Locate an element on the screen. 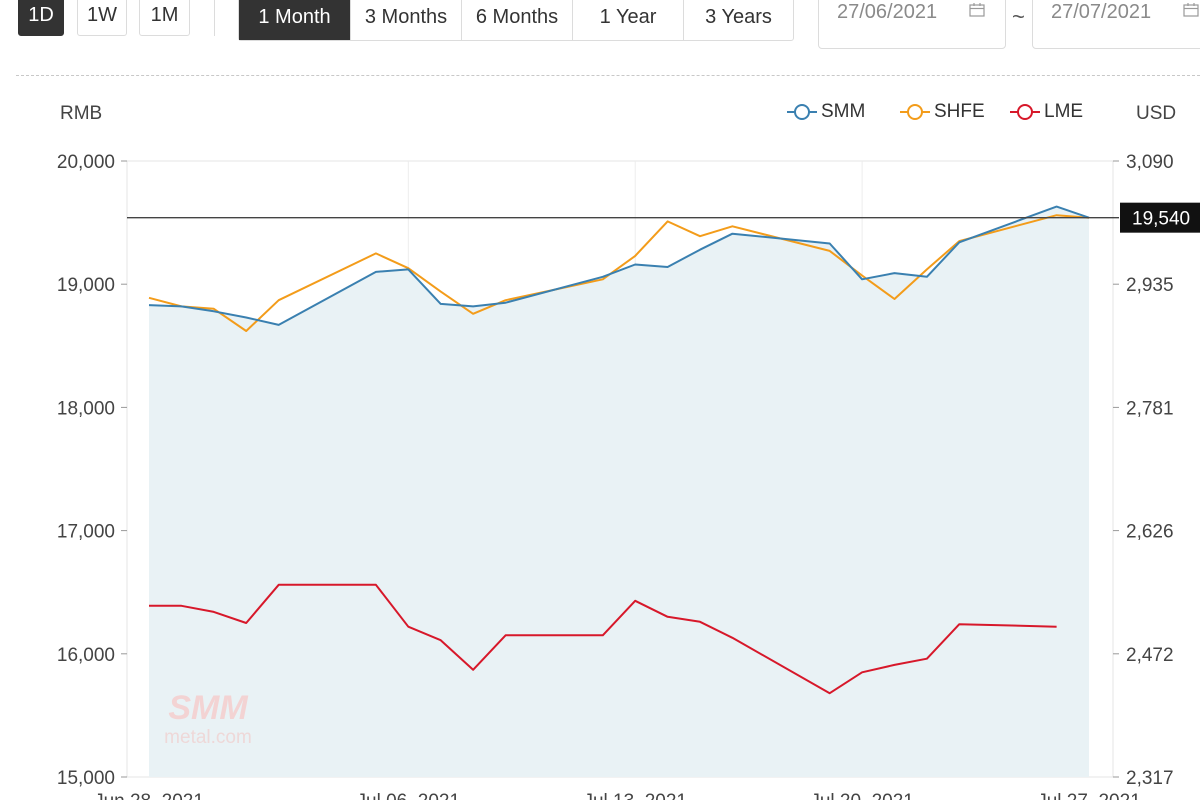  legend-marker-shfe is located at coordinates (915, 112).